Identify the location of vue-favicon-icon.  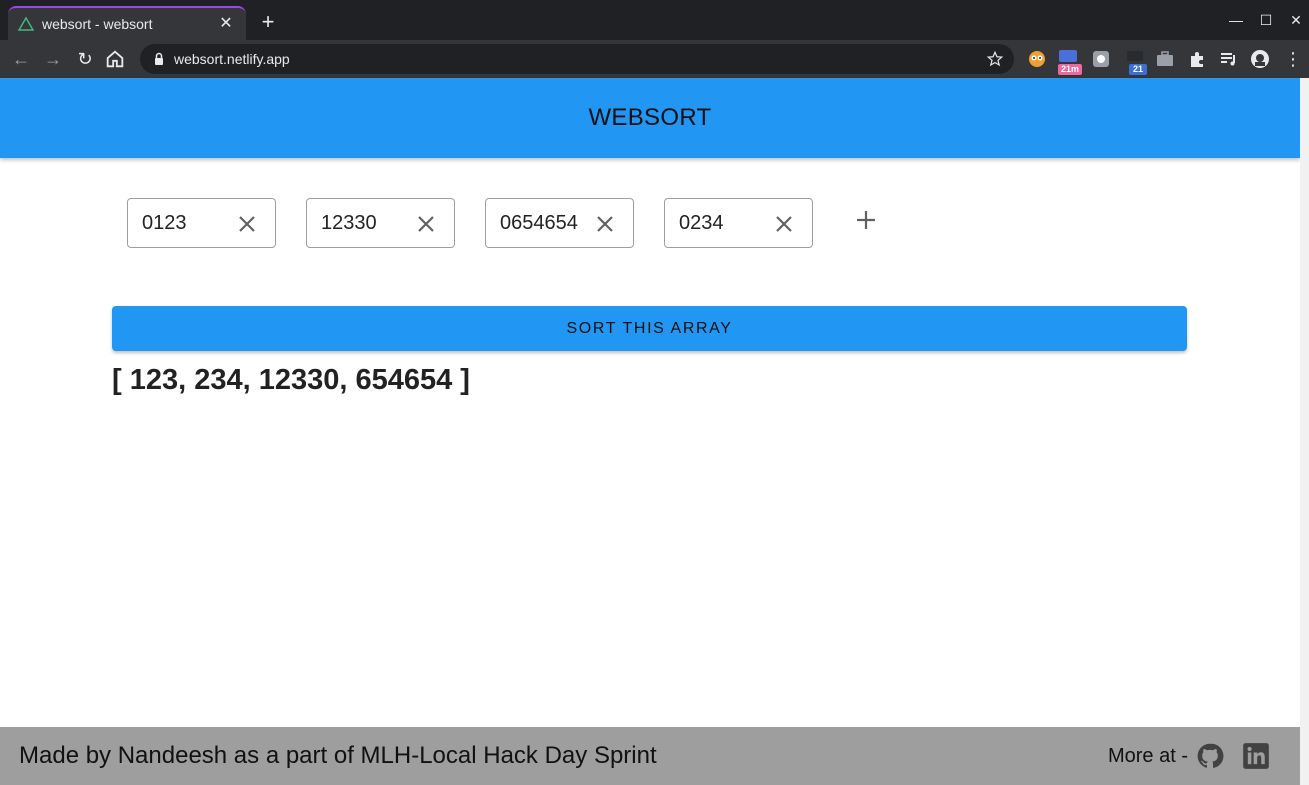
(26, 23).